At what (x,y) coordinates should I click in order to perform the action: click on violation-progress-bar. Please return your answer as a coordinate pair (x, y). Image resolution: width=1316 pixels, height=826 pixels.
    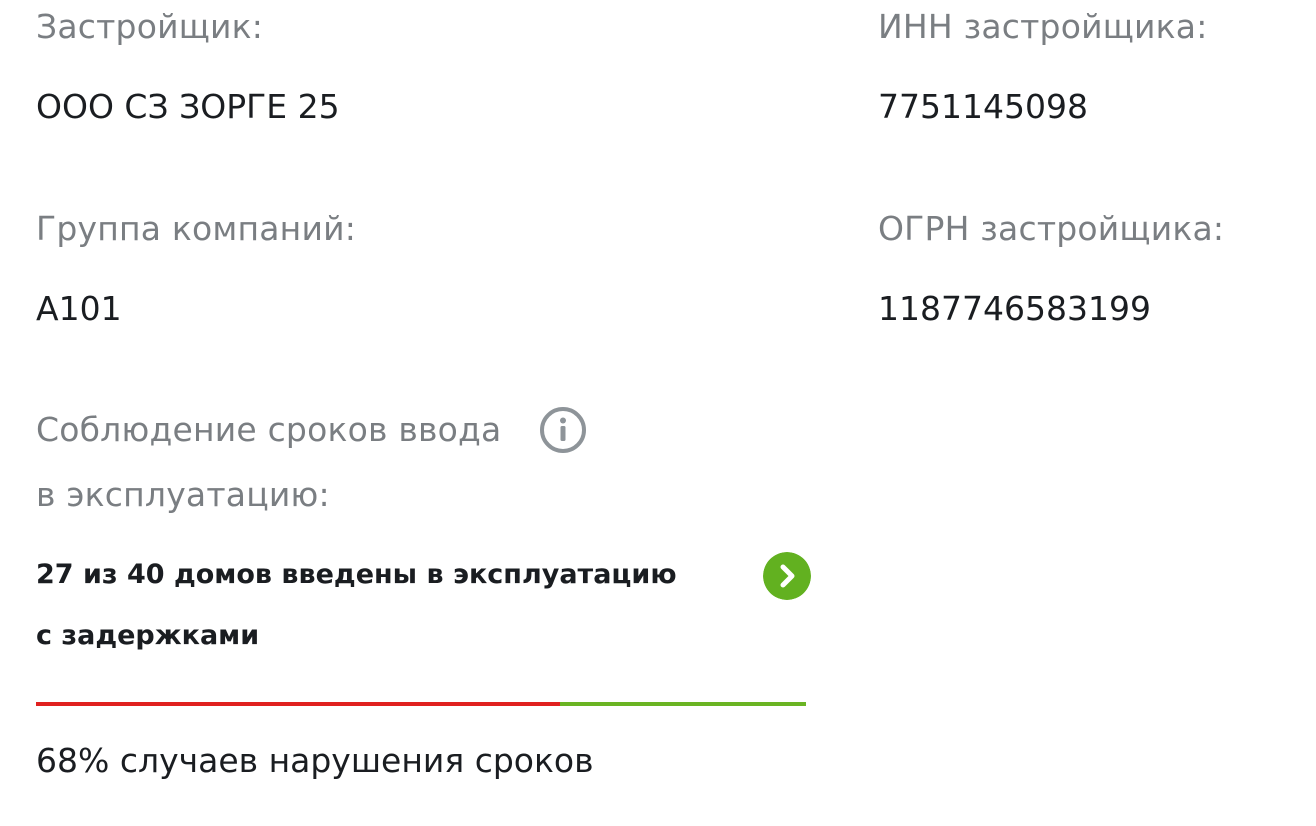
    Looking at the image, I should click on (421, 704).